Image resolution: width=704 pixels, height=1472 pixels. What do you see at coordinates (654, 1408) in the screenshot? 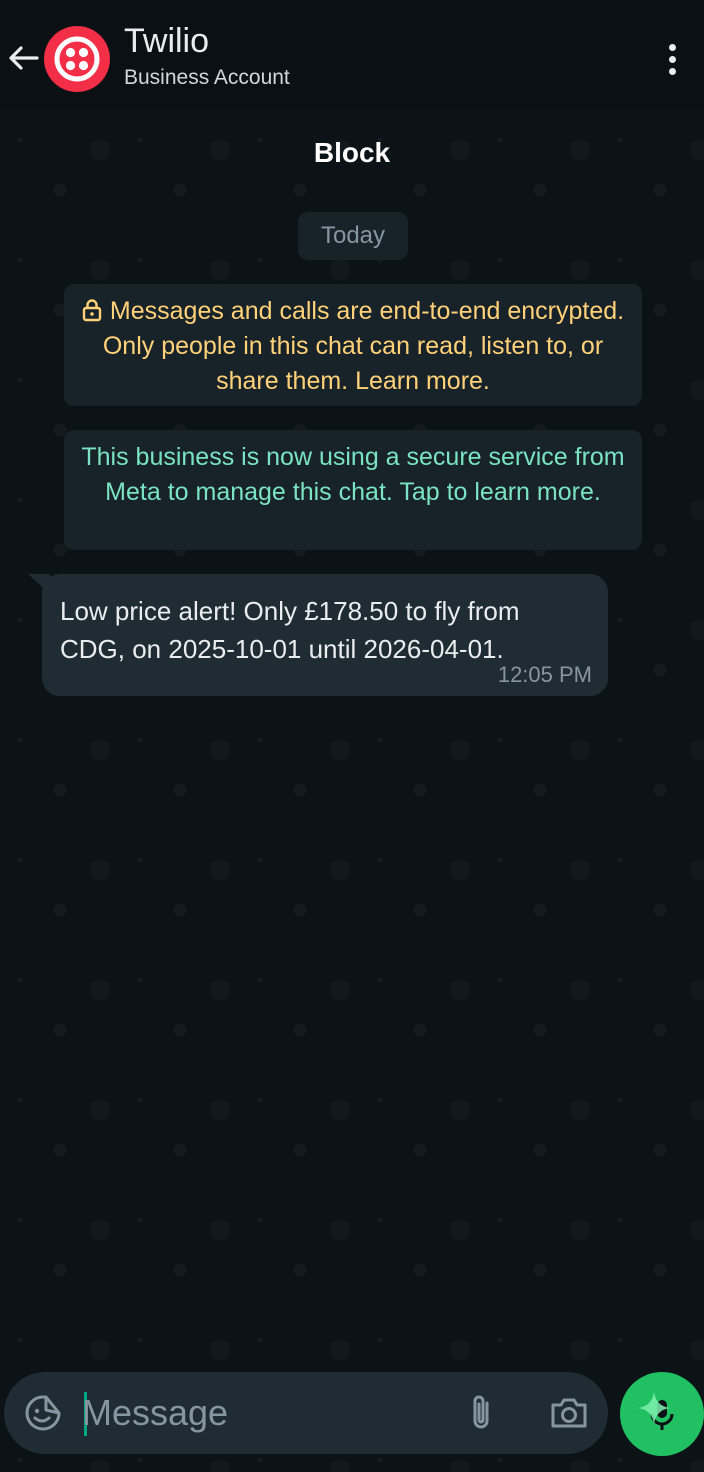
I see `sparkle-icon` at bounding box center [654, 1408].